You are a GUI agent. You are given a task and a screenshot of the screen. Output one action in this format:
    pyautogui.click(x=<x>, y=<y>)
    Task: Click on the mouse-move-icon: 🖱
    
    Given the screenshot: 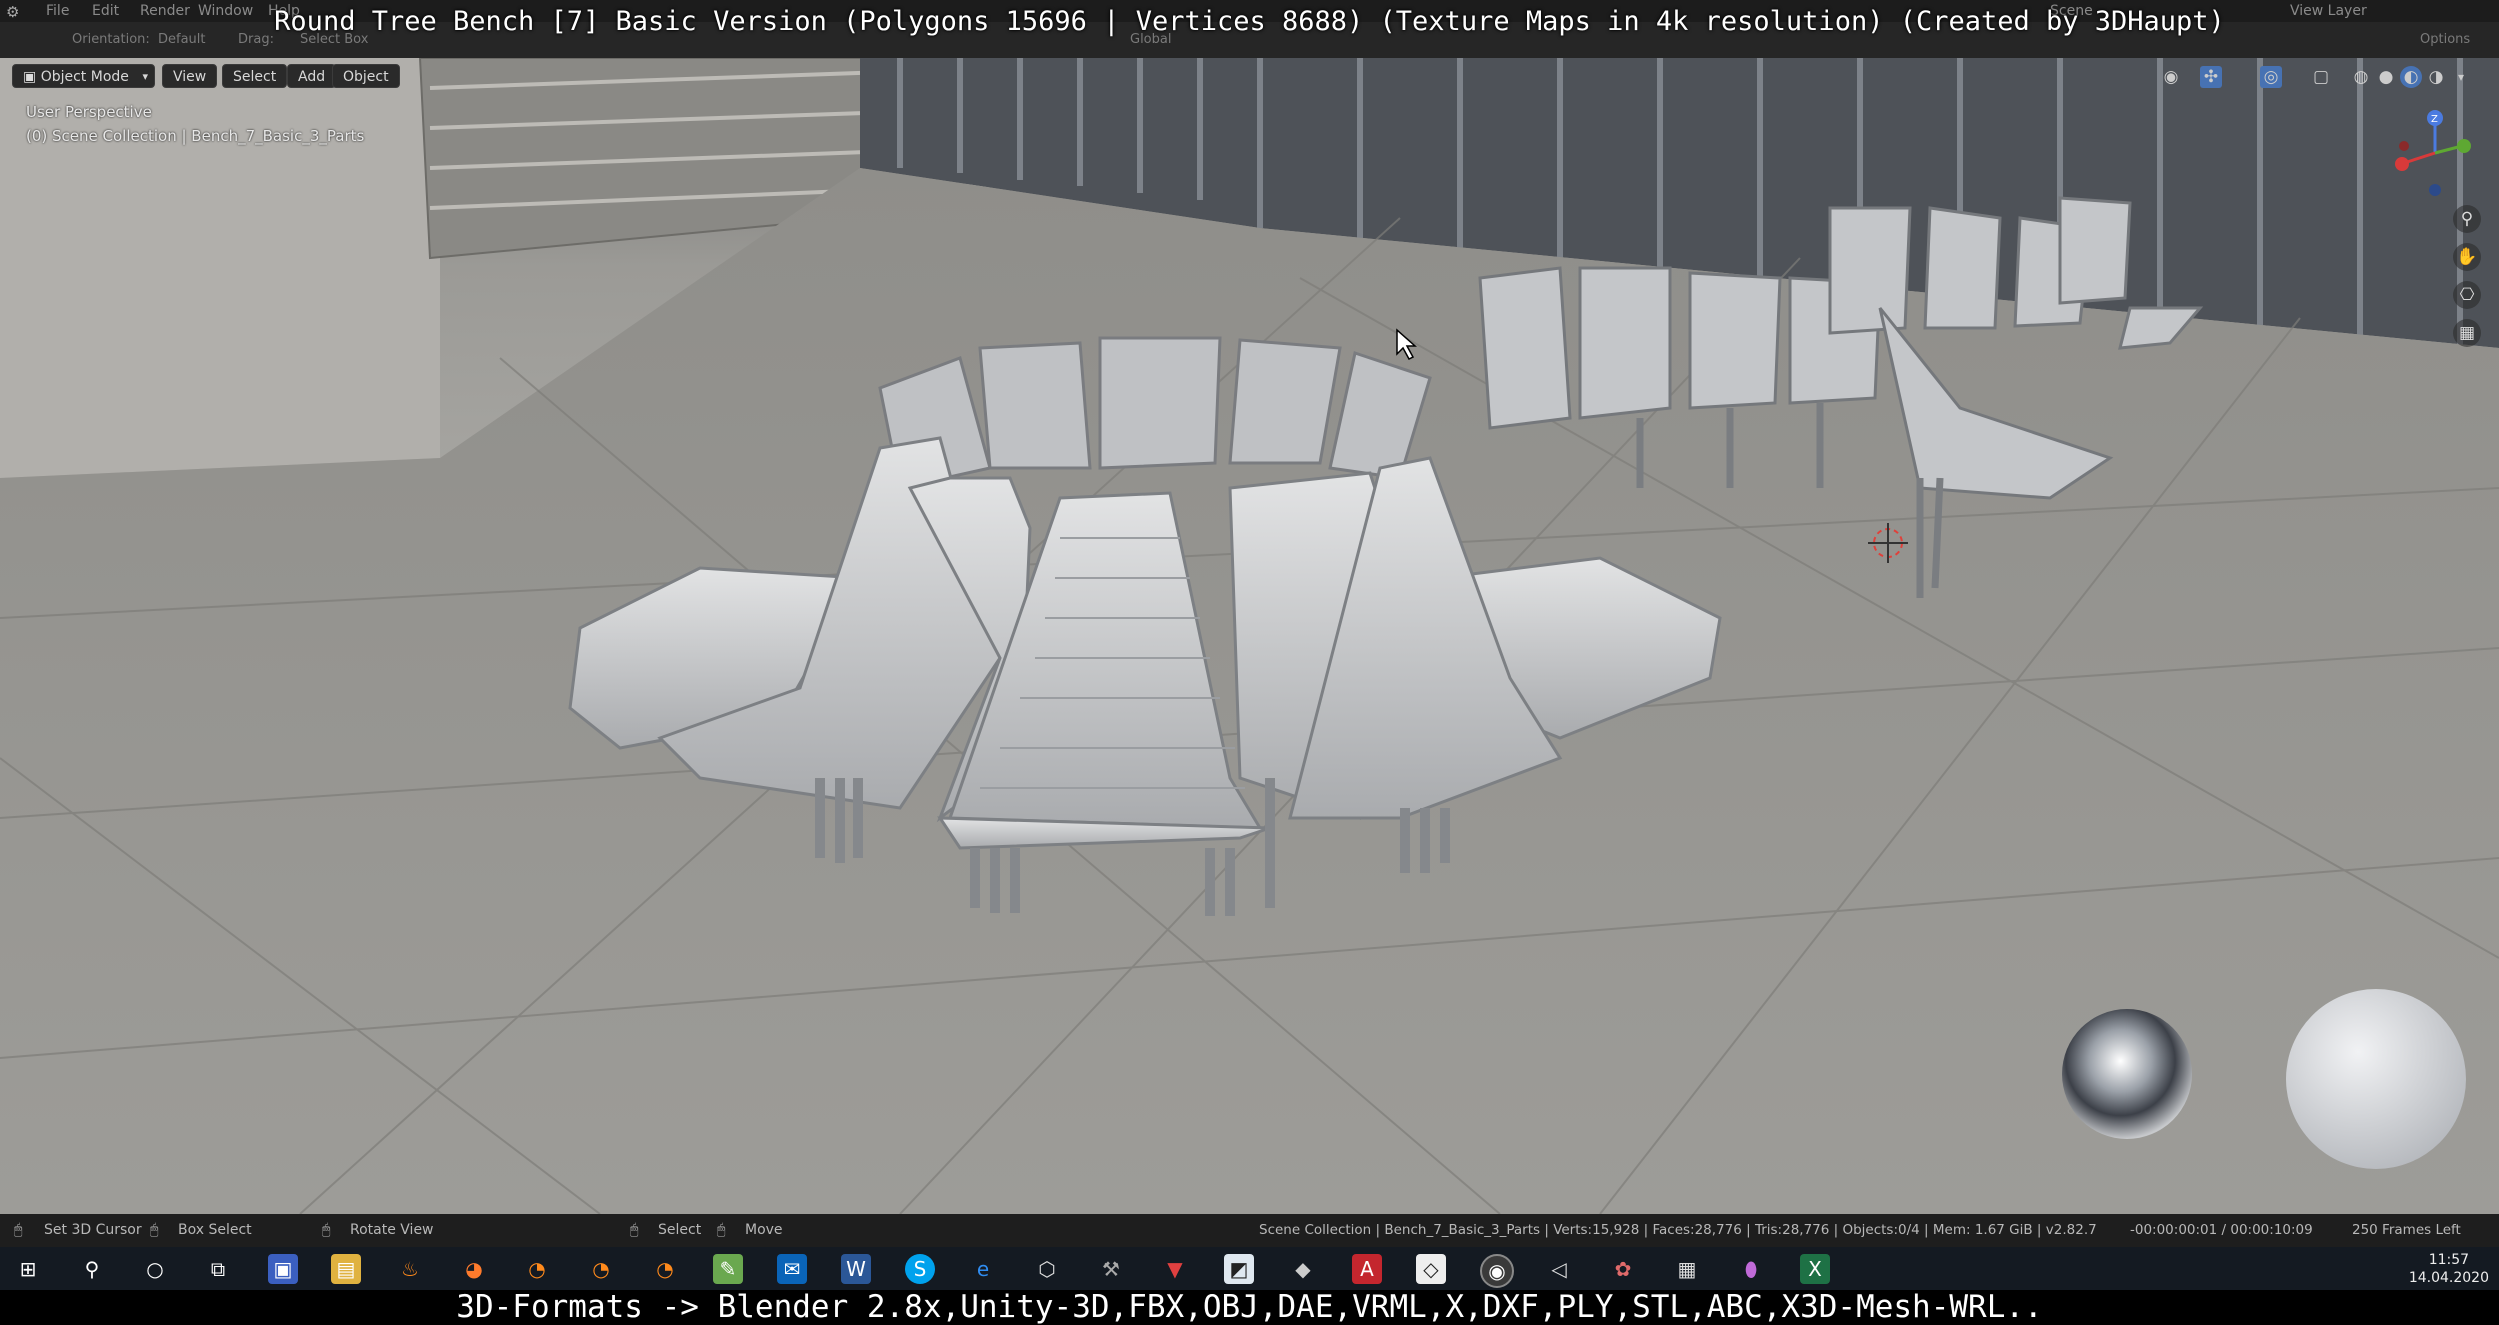 What is the action you would take?
    pyautogui.click(x=721, y=1230)
    